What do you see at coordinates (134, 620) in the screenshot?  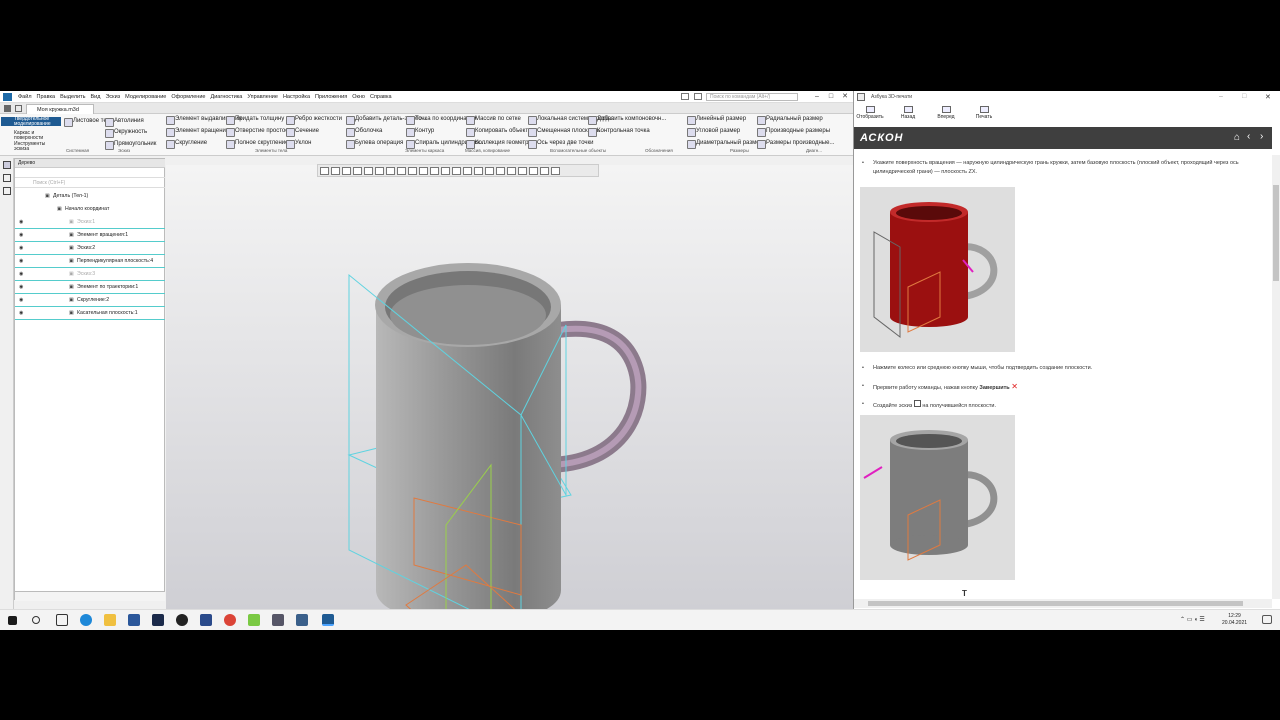 I see `word-icon` at bounding box center [134, 620].